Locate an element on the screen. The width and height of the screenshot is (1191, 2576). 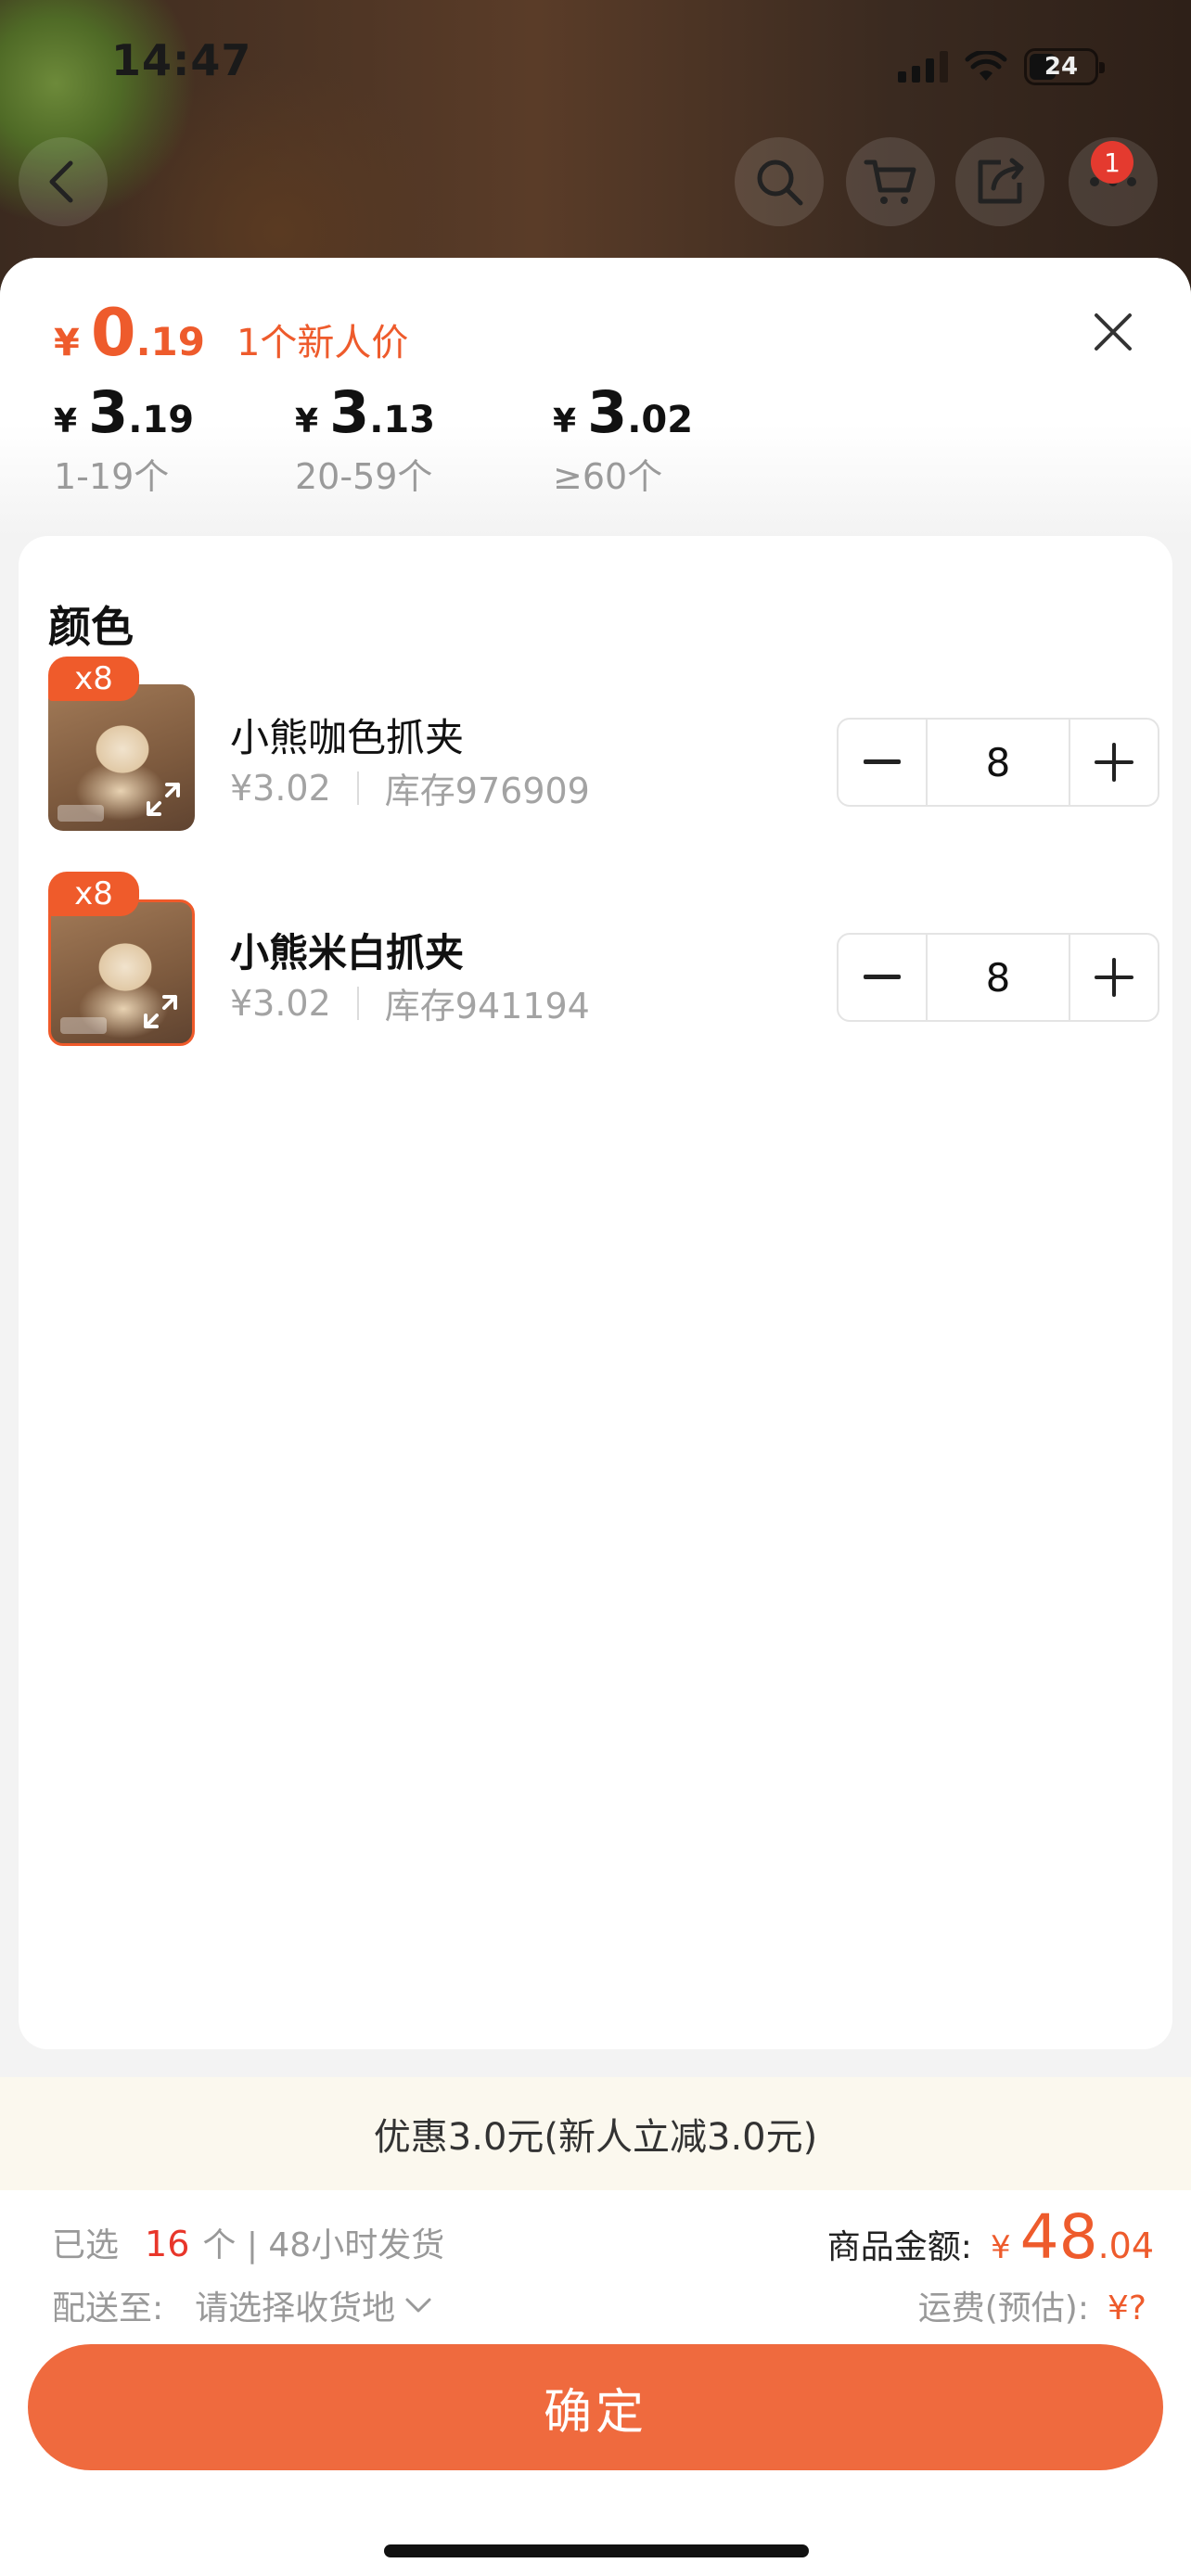
search-button is located at coordinates (779, 181).